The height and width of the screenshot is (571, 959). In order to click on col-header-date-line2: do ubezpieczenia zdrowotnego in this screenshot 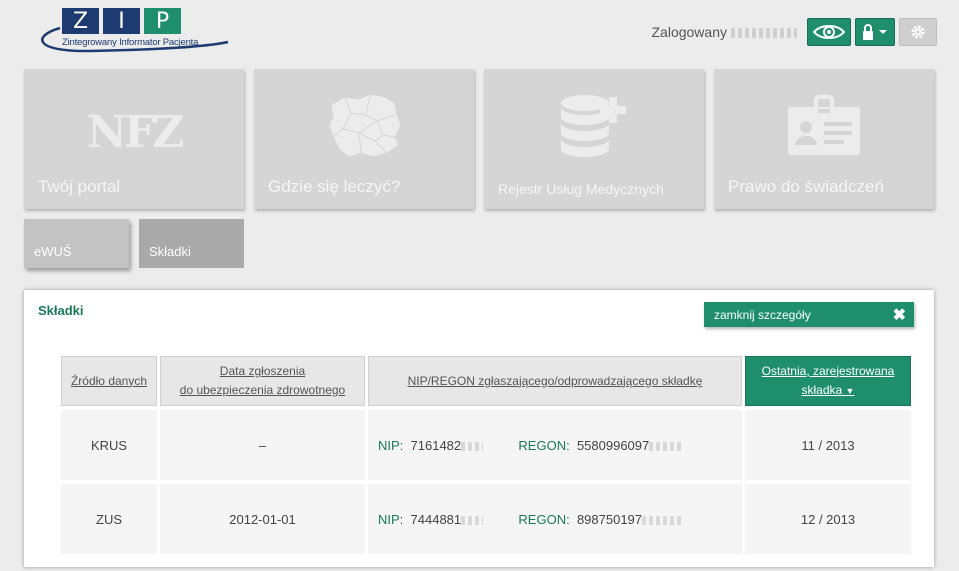, I will do `click(262, 390)`.